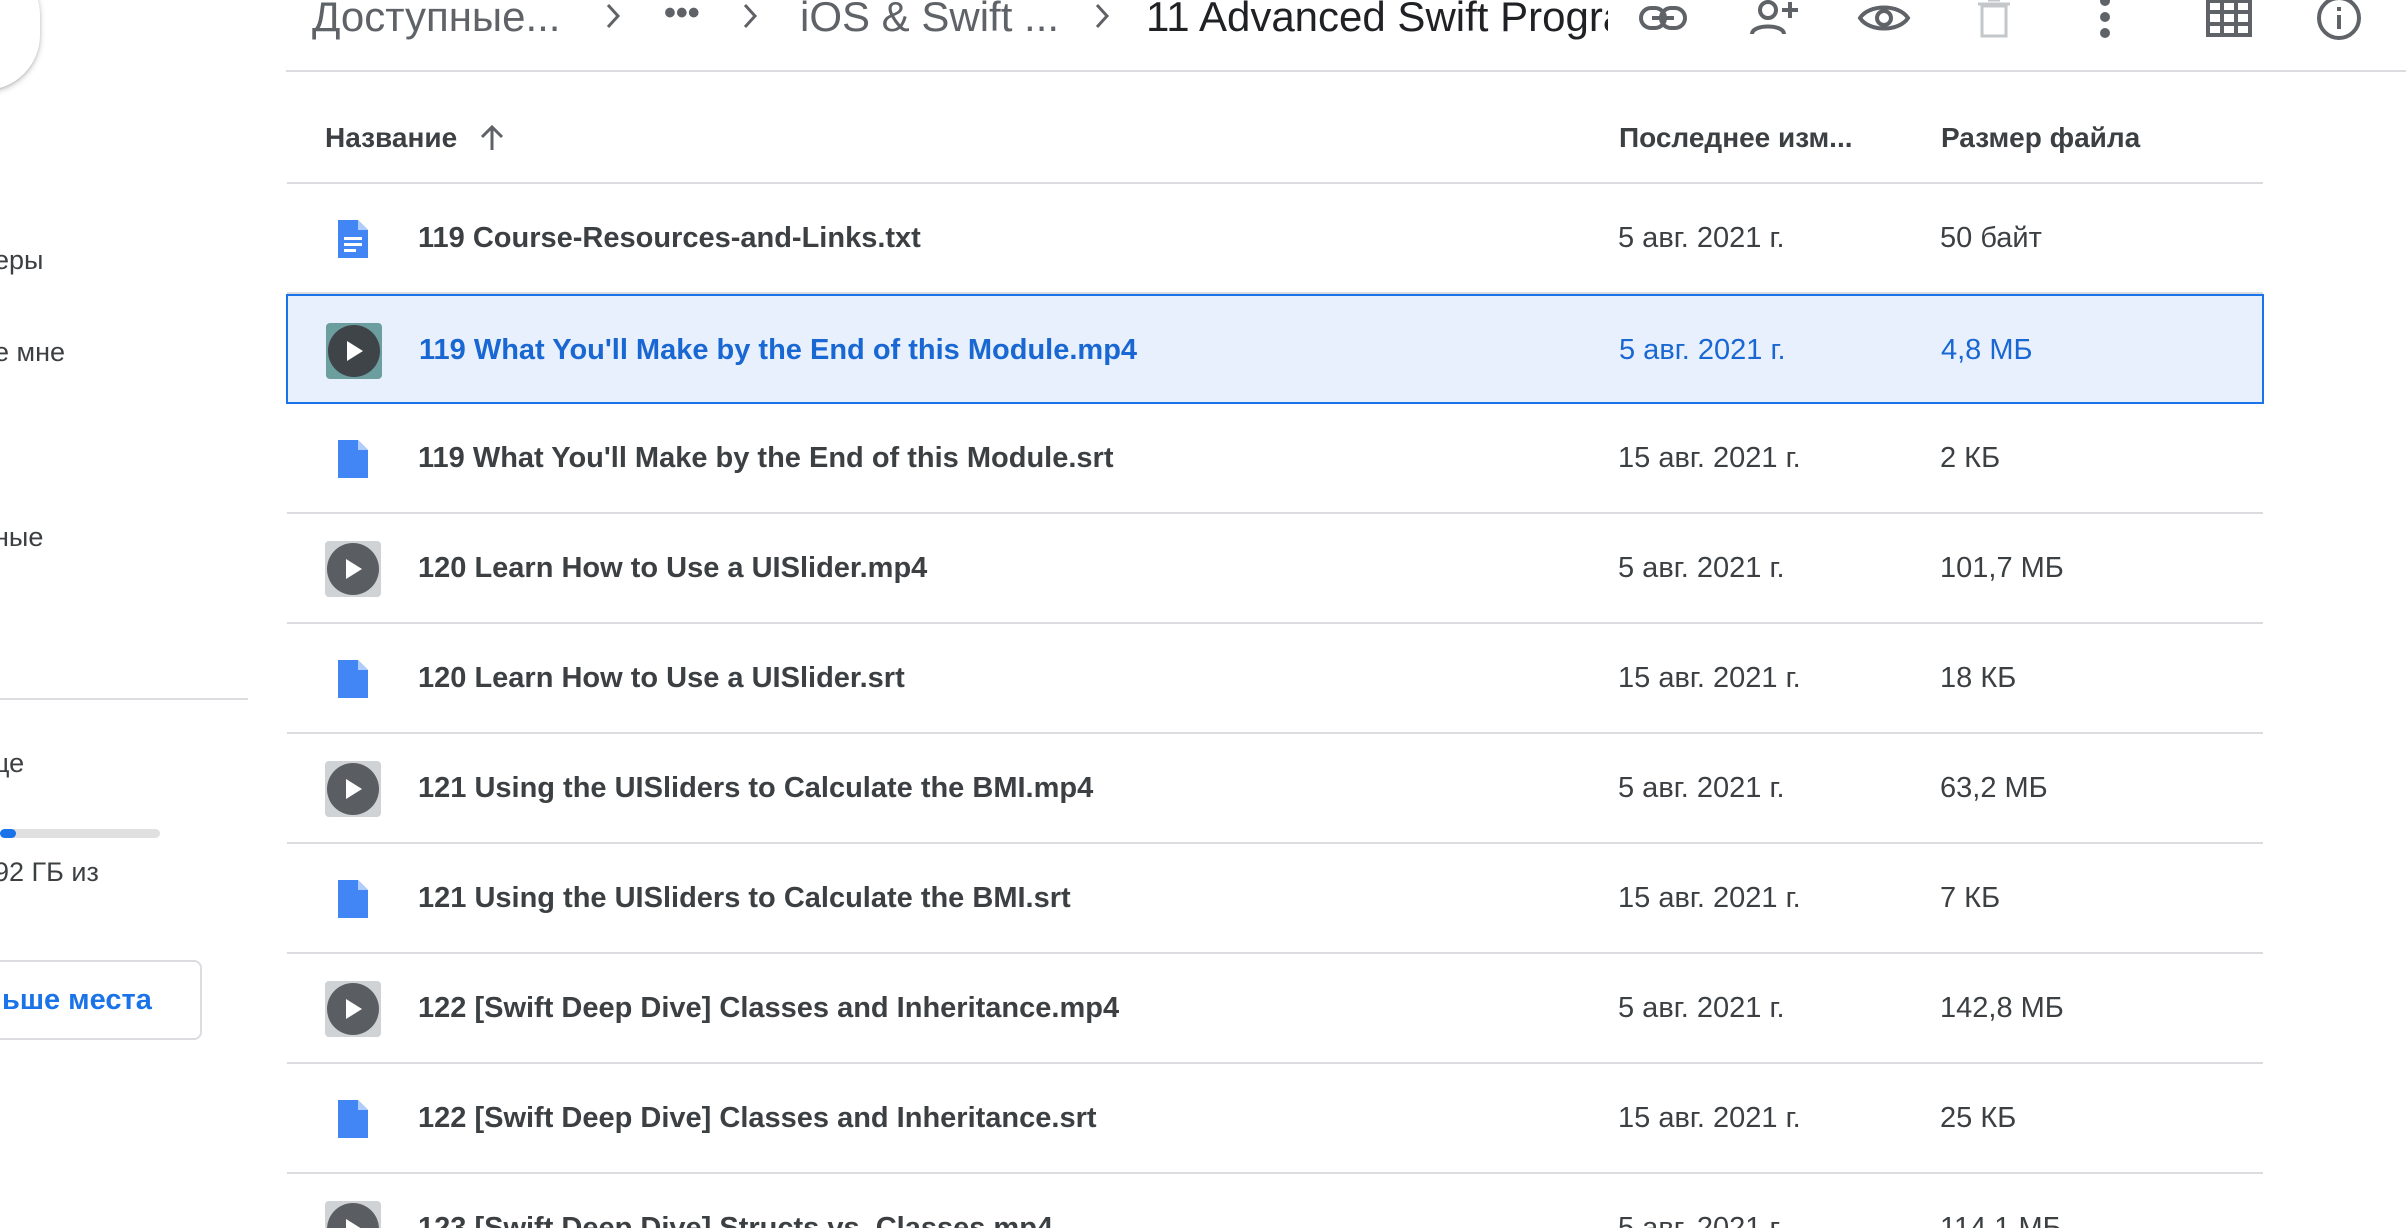 This screenshot has width=2406, height=1228. What do you see at coordinates (49, 872) in the screenshot?
I see `storage-usage-text: 92 ГБ из` at bounding box center [49, 872].